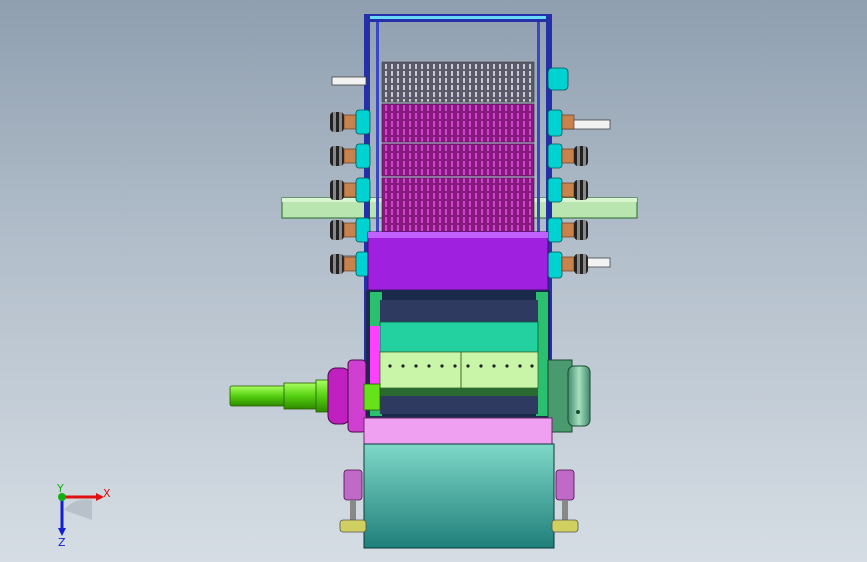 This screenshot has height=562, width=867. Describe the element at coordinates (458, 431) in the screenshot. I see `base-flange` at that location.